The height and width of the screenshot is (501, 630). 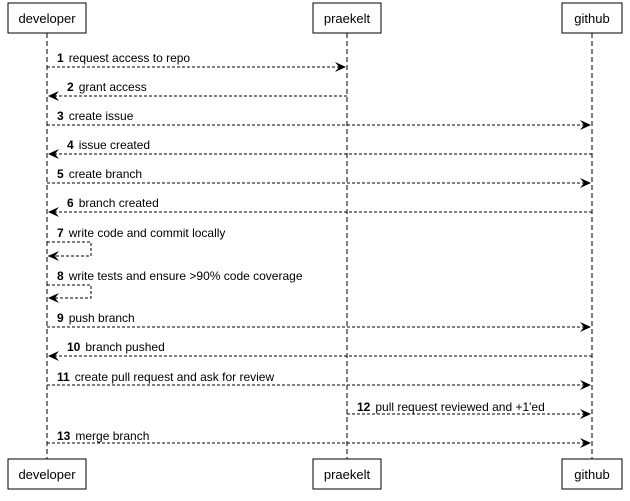 I want to click on message-number-13: 13, so click(x=64, y=436).